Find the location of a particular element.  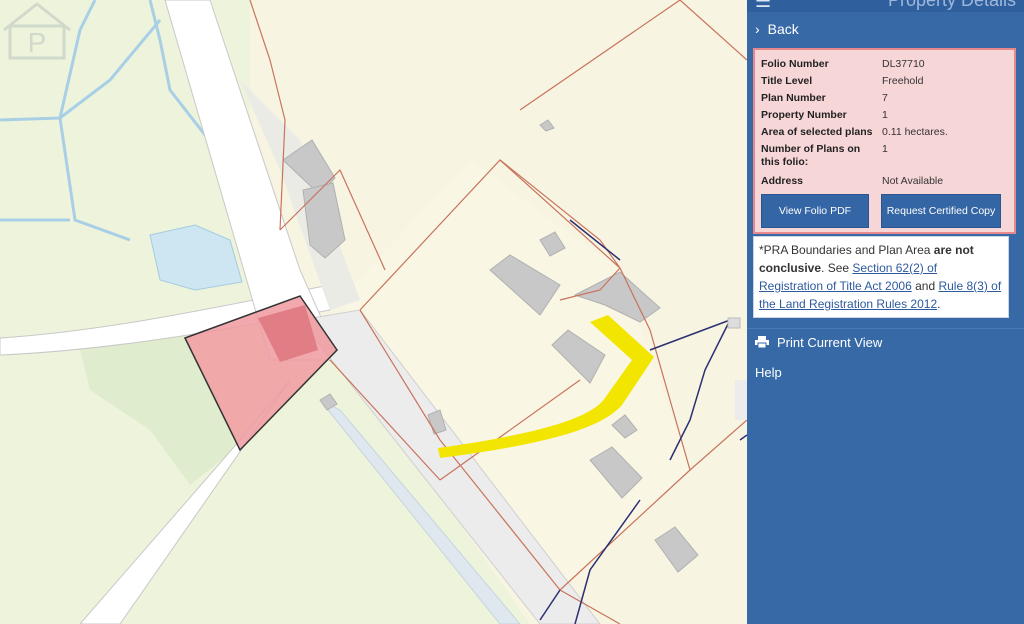

svg-text: P is located at coordinates (37, 42).